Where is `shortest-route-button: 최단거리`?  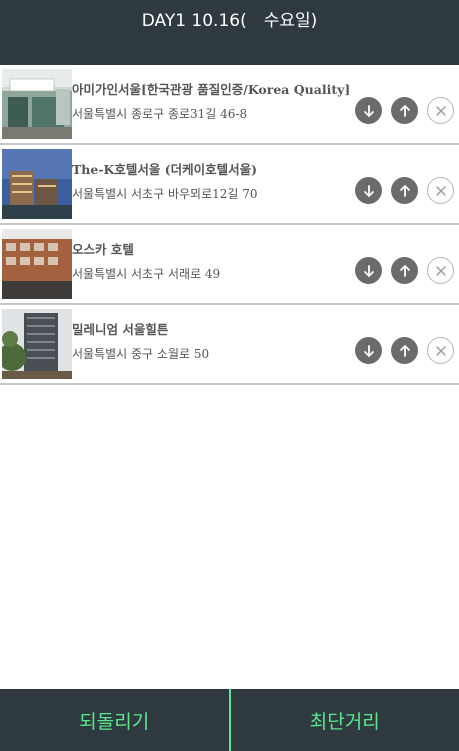 shortest-route-button: 최단거리 is located at coordinates (345, 720).